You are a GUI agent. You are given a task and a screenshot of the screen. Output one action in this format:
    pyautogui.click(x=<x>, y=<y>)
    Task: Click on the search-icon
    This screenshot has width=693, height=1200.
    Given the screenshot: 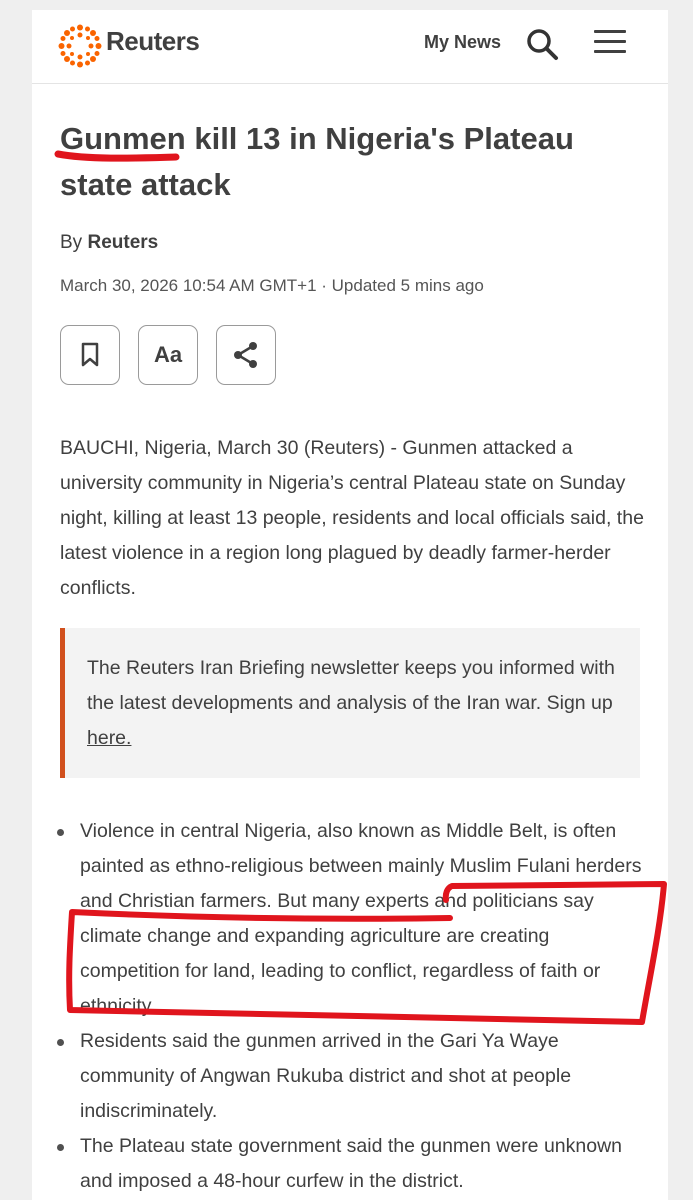 What is the action you would take?
    pyautogui.click(x=542, y=44)
    